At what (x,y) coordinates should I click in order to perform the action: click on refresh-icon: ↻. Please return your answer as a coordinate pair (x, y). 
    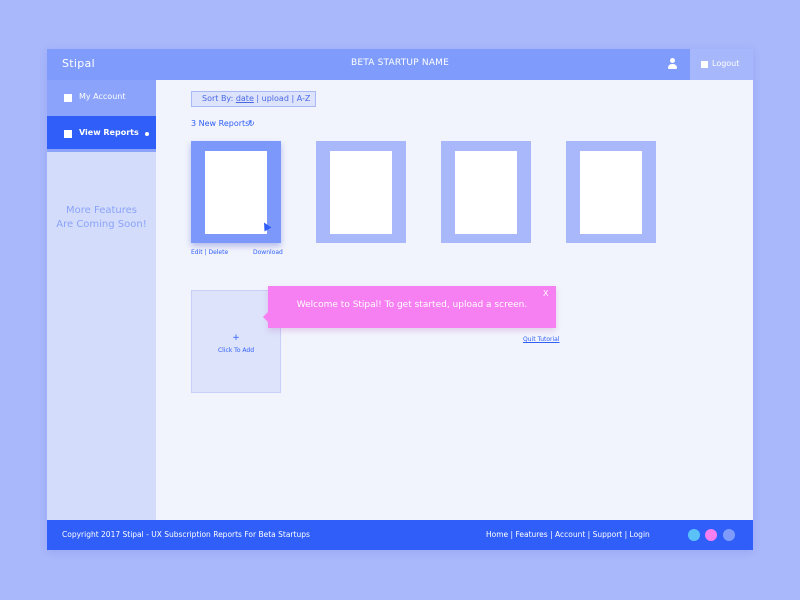
    Looking at the image, I should click on (251, 123).